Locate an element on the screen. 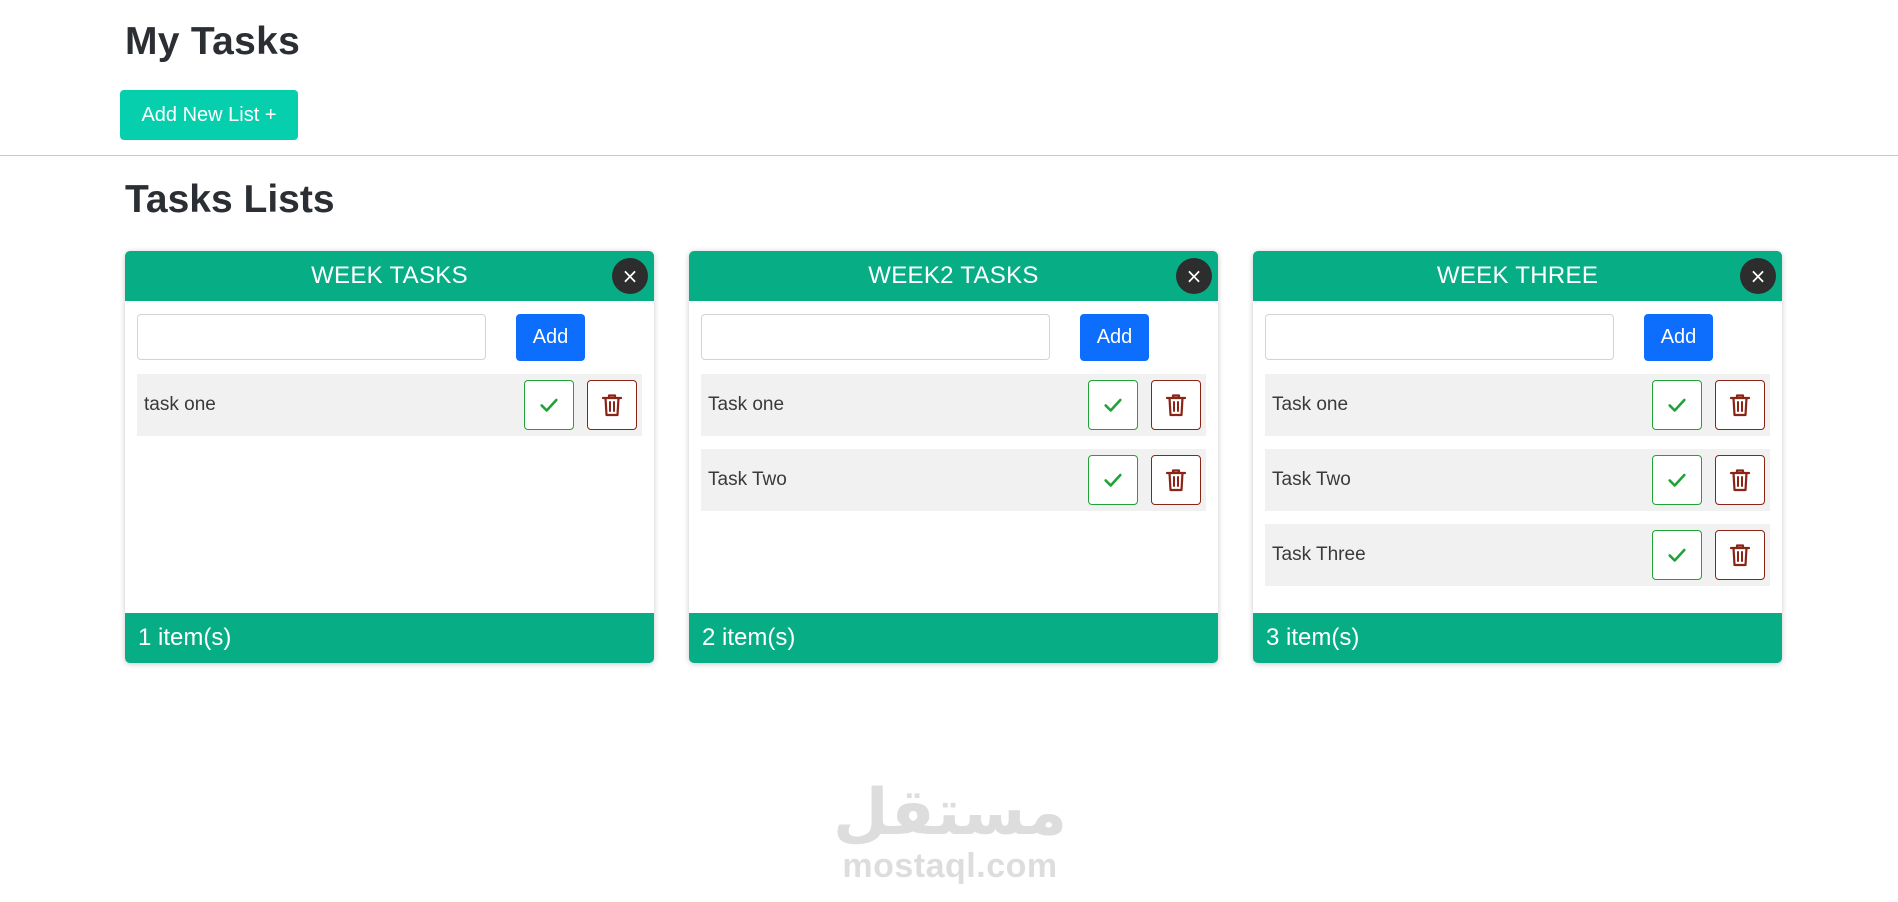 The image size is (1898, 902). list-header: WEEK TASKS × is located at coordinates (389, 276).